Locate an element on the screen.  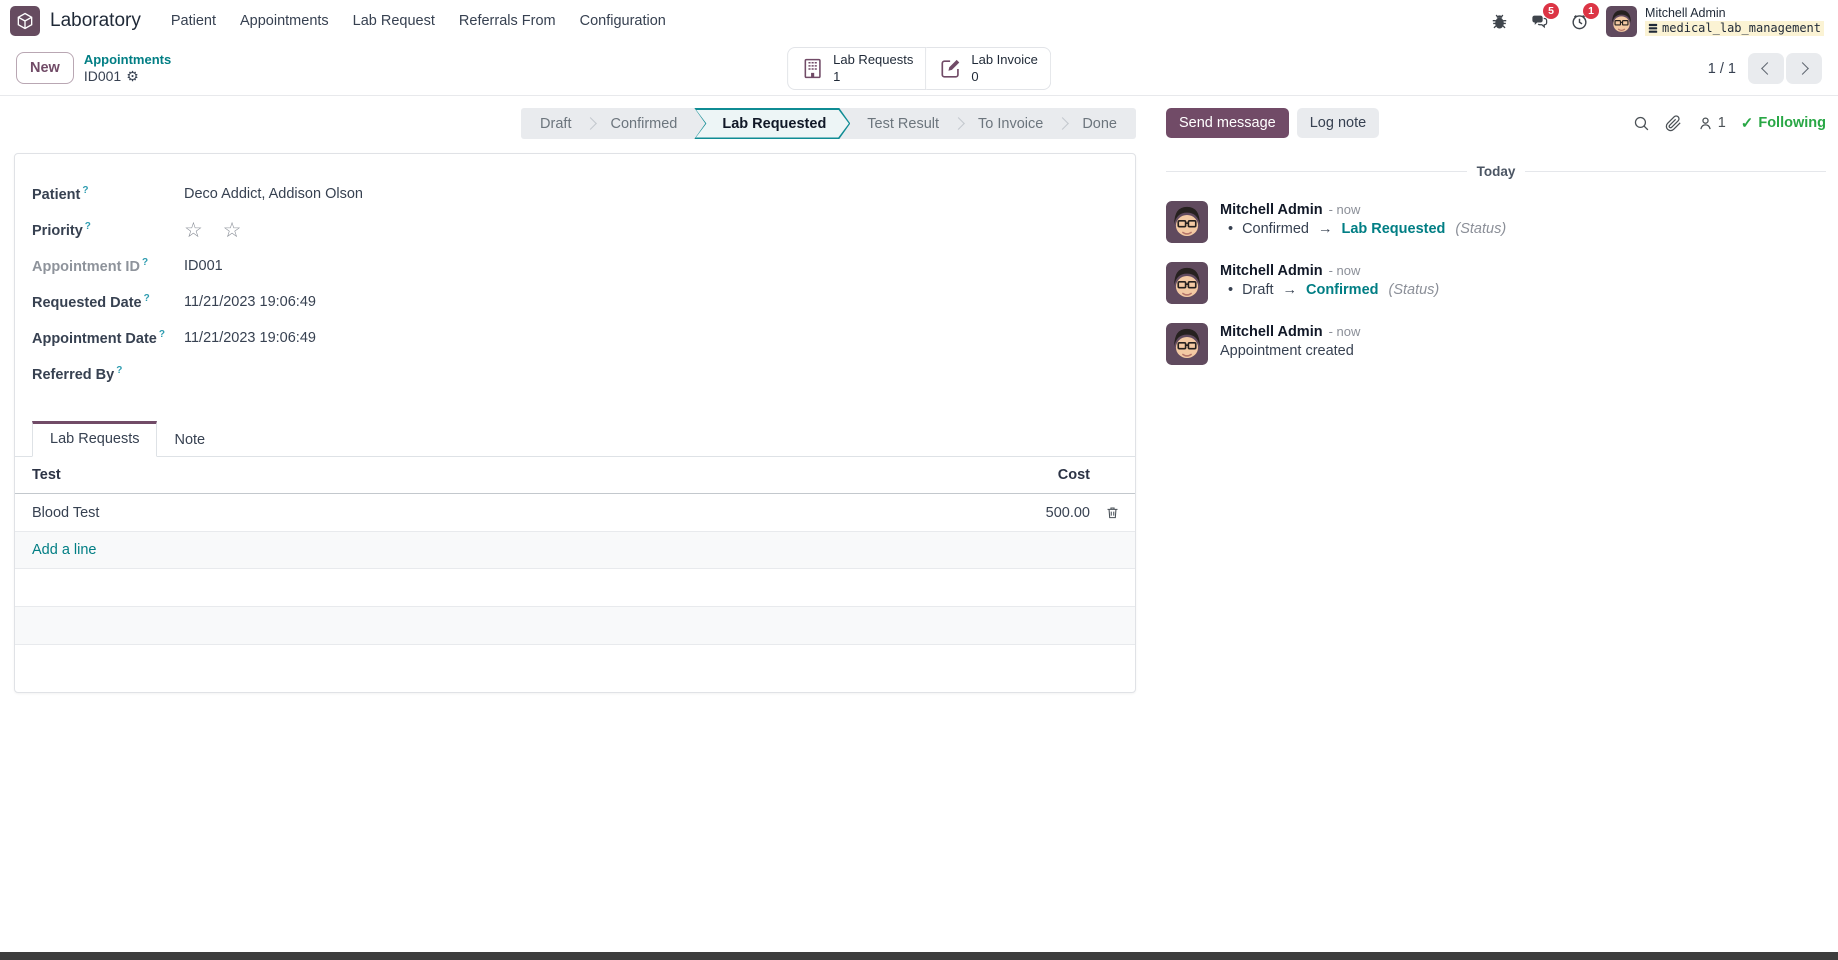
new-button: New is located at coordinates (45, 68).